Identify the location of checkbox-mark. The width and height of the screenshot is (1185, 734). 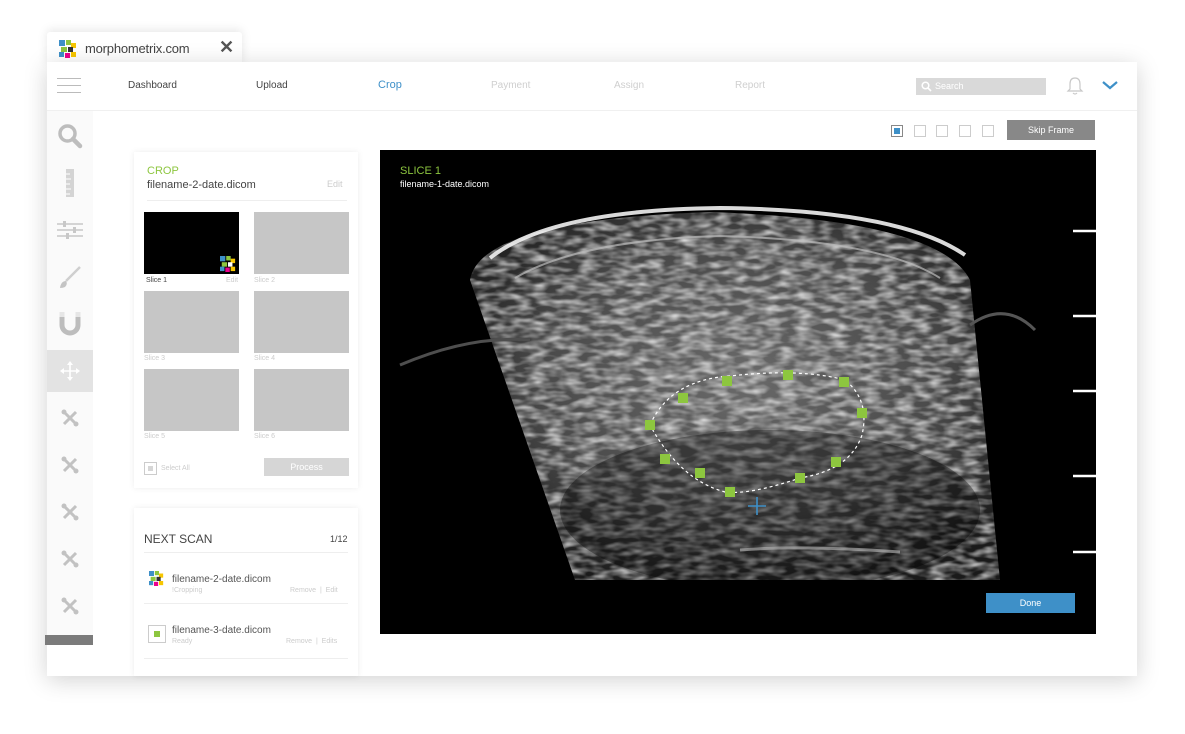
(150, 468).